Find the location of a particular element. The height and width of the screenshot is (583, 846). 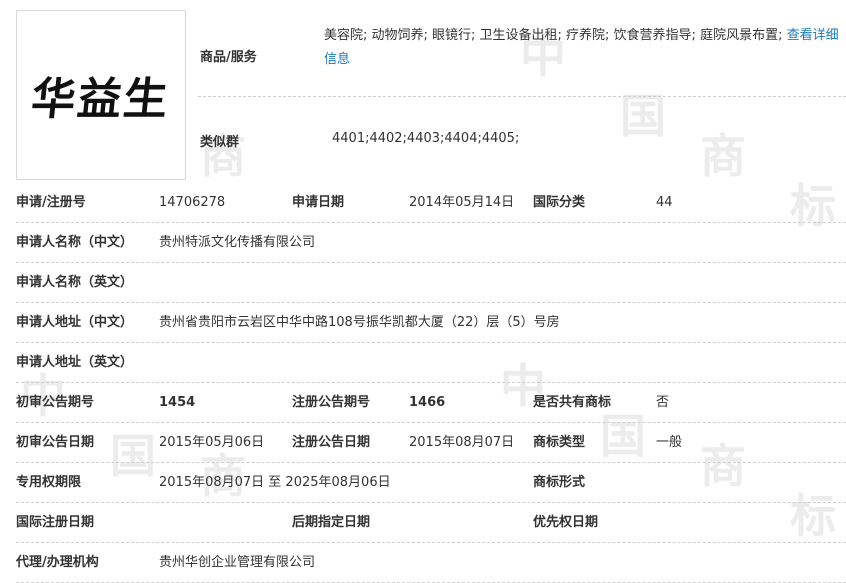

similar-group-label: 类似群 is located at coordinates (220, 142).